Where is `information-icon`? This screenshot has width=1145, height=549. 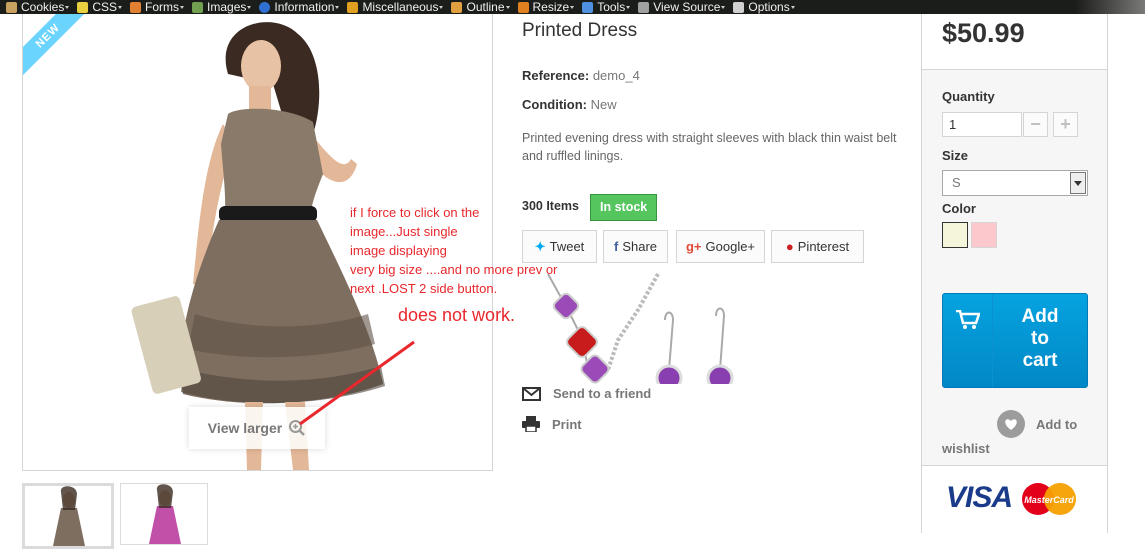 information-icon is located at coordinates (265, 7).